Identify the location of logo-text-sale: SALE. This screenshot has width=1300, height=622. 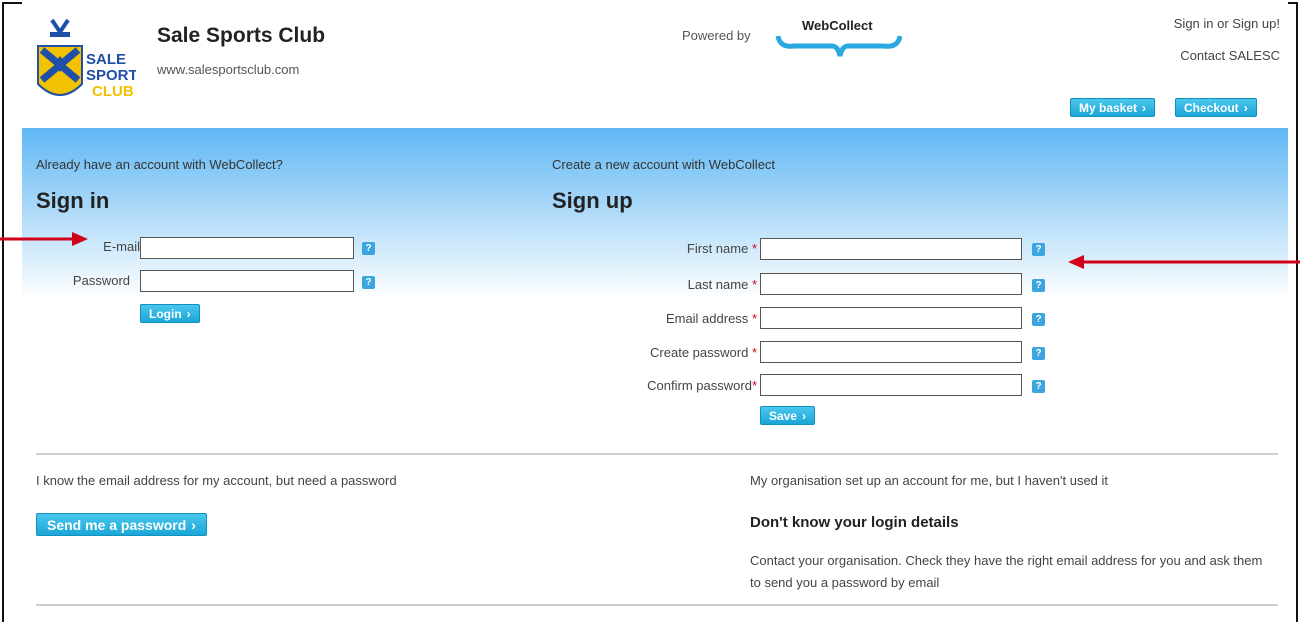
(106, 59).